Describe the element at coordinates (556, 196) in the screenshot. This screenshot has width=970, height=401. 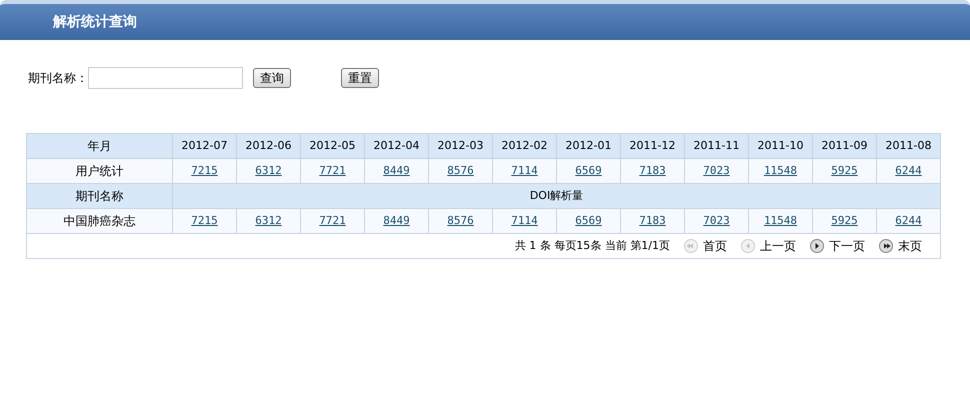
I see `section-title: DOI解析量` at that location.